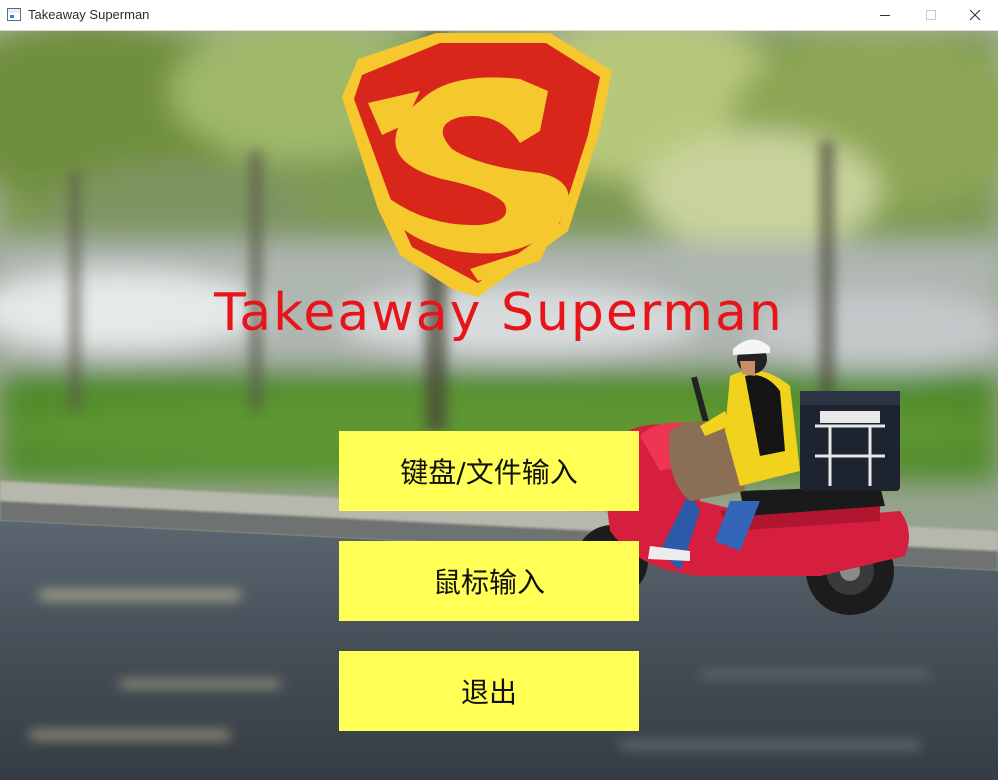 This screenshot has height=780, width=998. What do you see at coordinates (14, 14) in the screenshot?
I see `app-window-icon` at bounding box center [14, 14].